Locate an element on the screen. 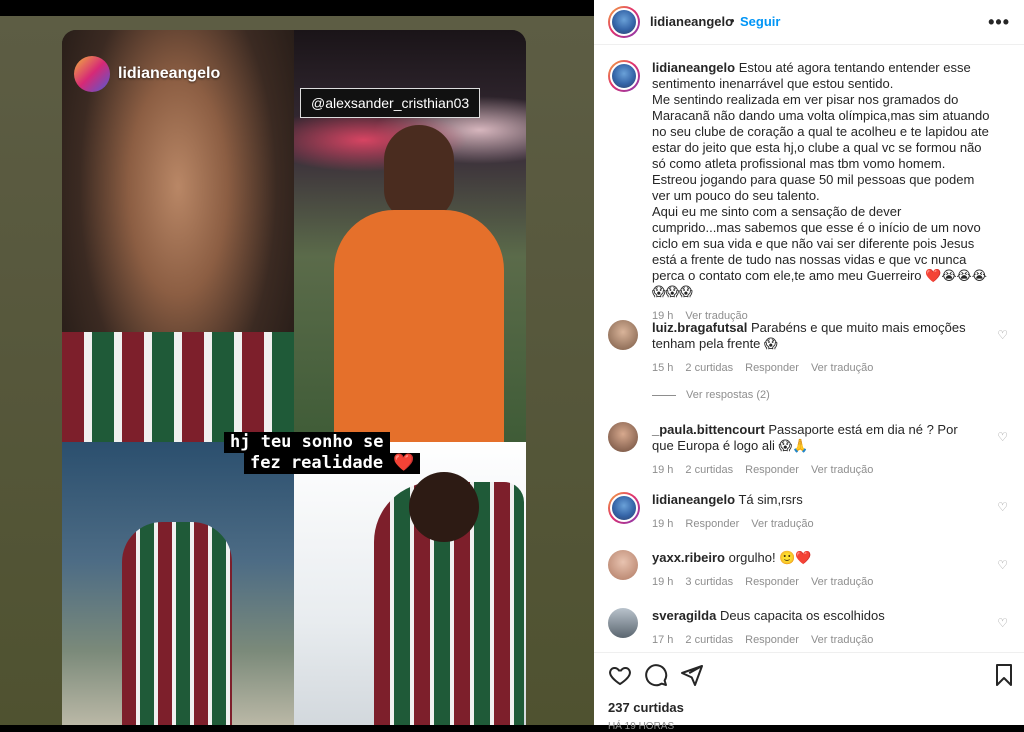 The height and width of the screenshot is (732, 1024). overlay-caption-line2: fez realidade is located at coordinates (317, 463).